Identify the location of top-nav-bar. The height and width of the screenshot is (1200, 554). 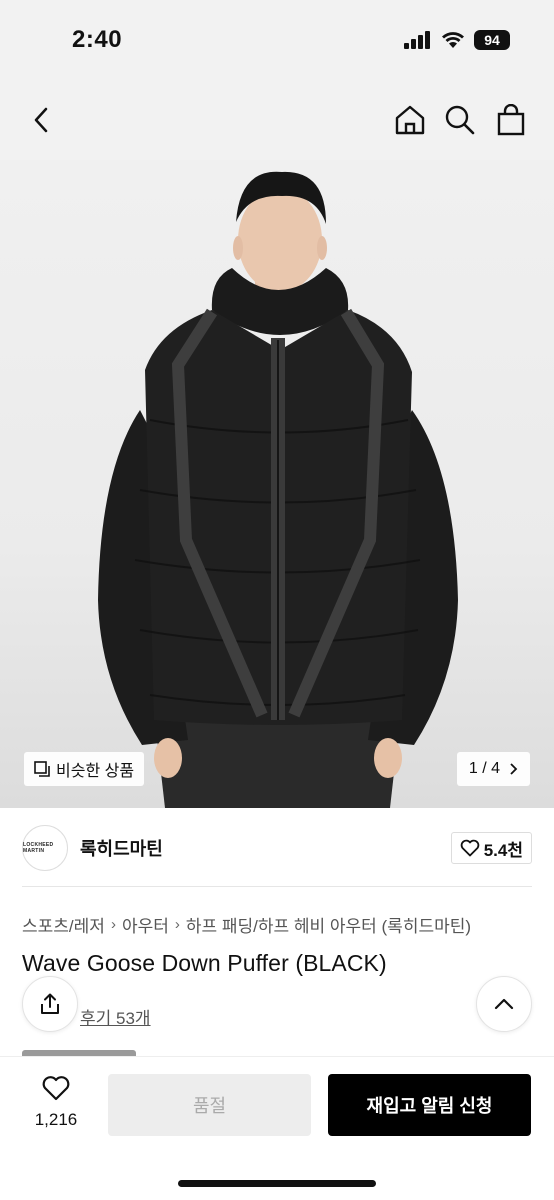
(277, 120).